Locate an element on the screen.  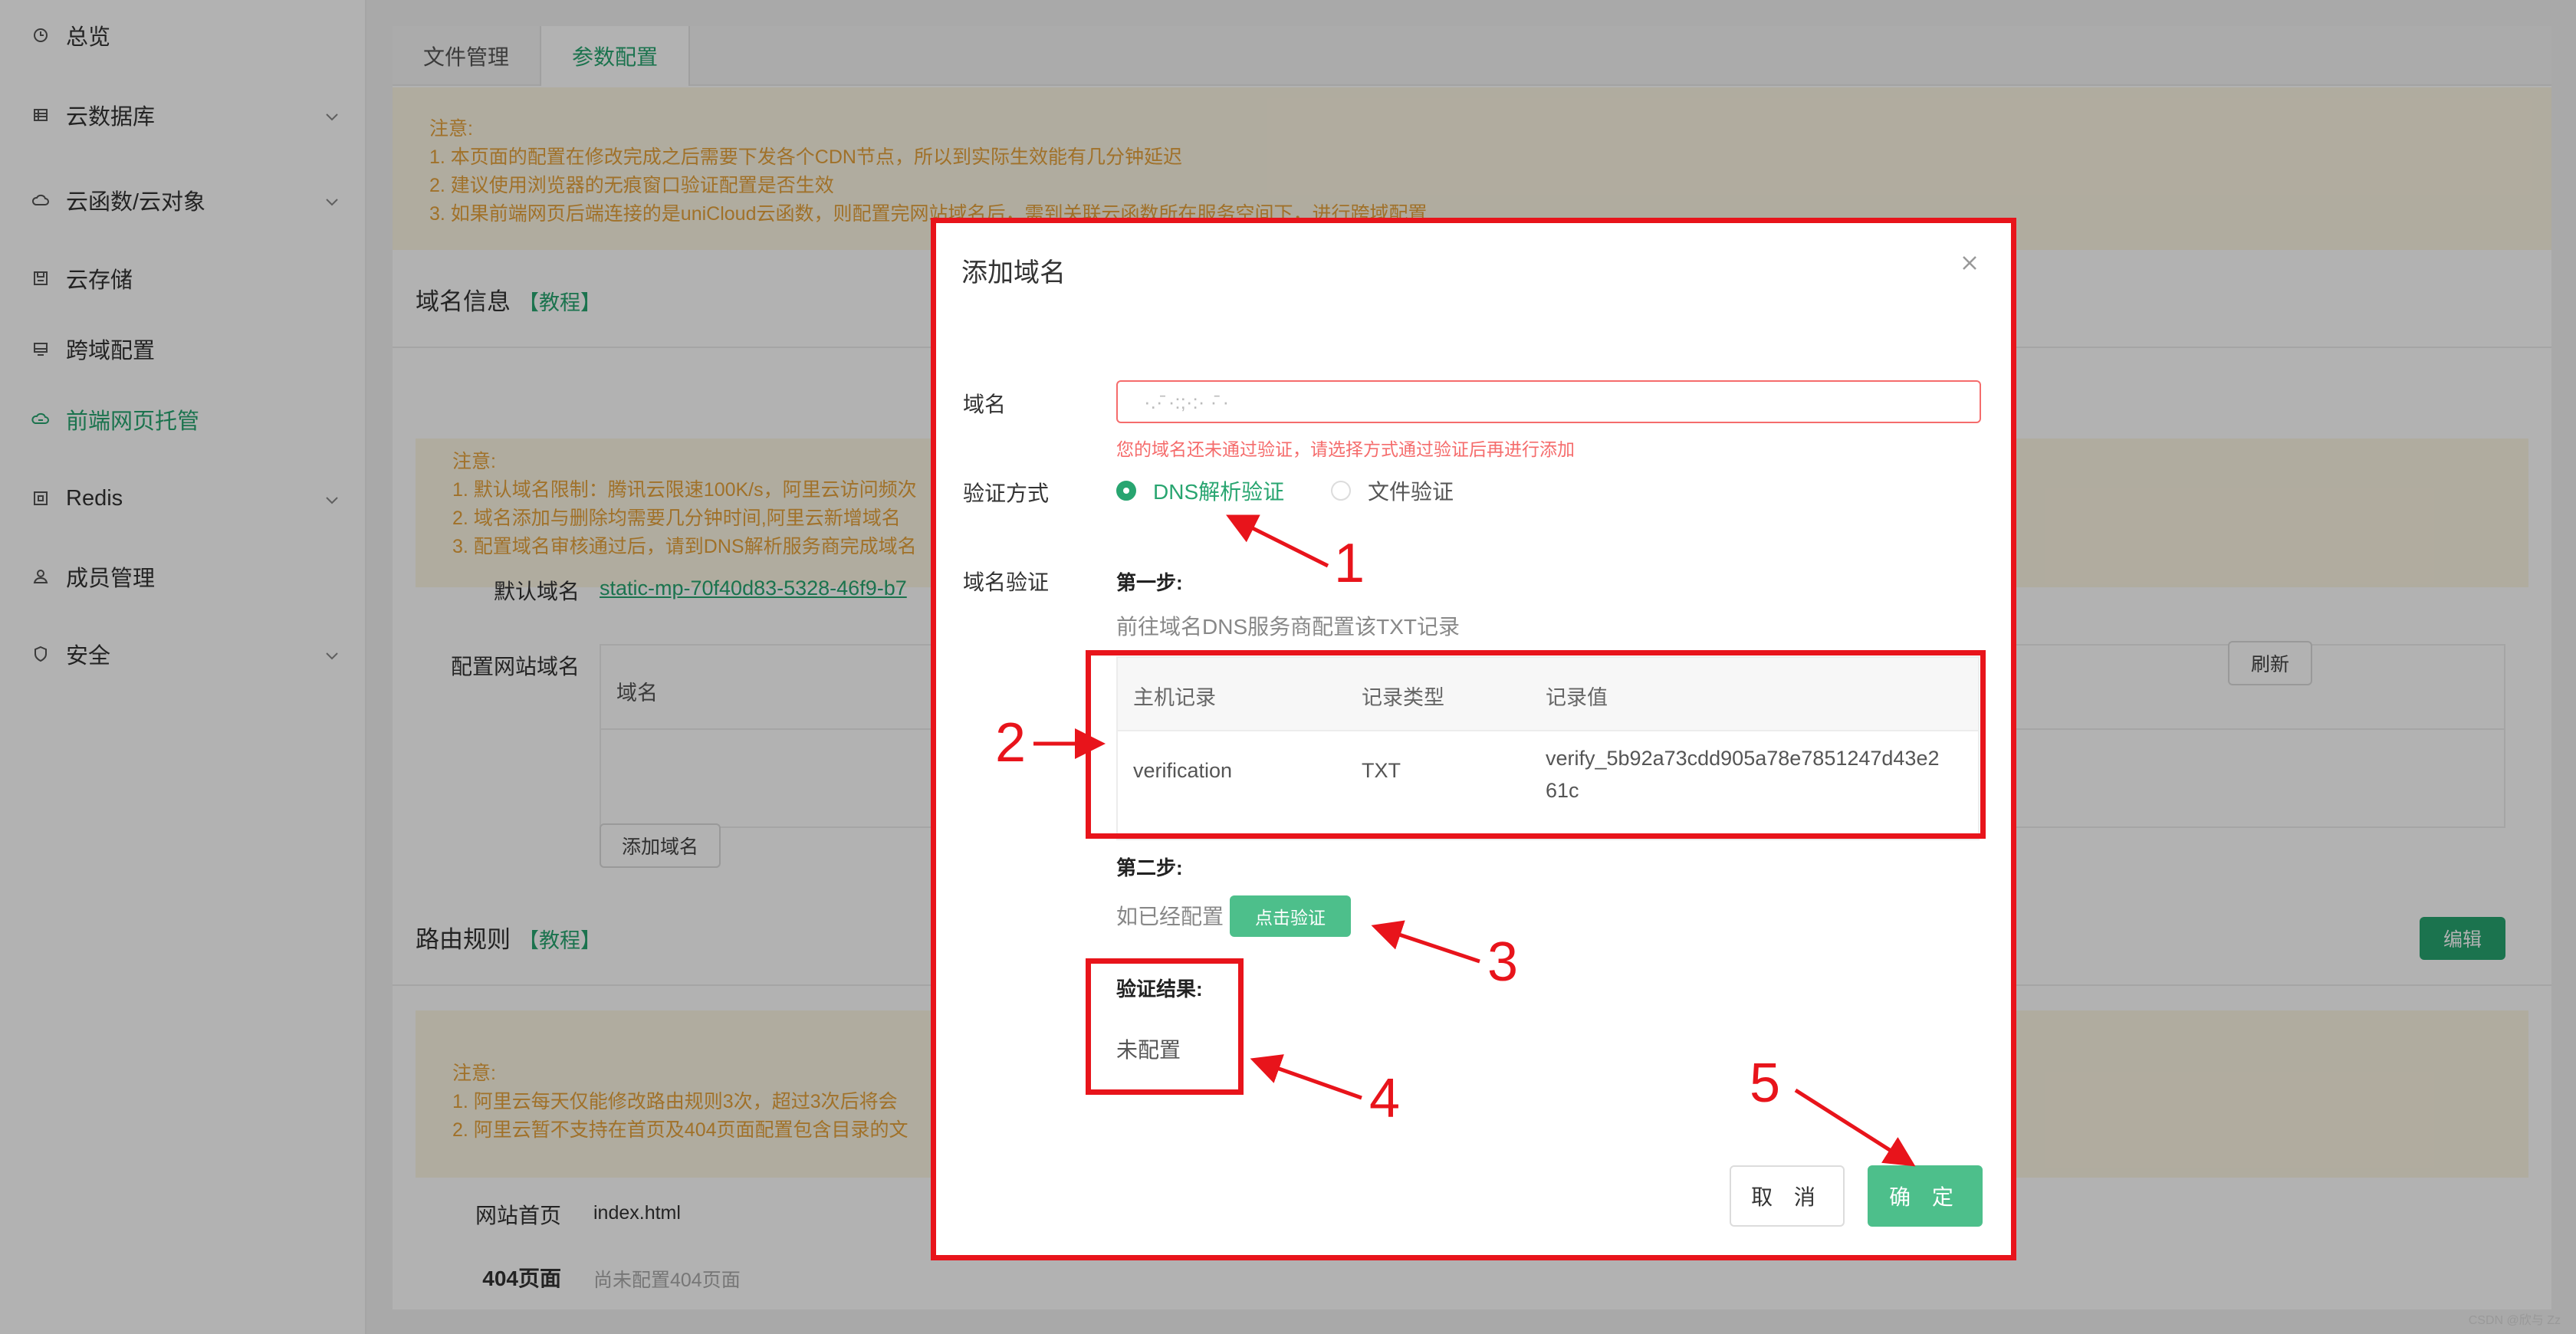
annotation-number-2: 2 is located at coordinates (1011, 743).